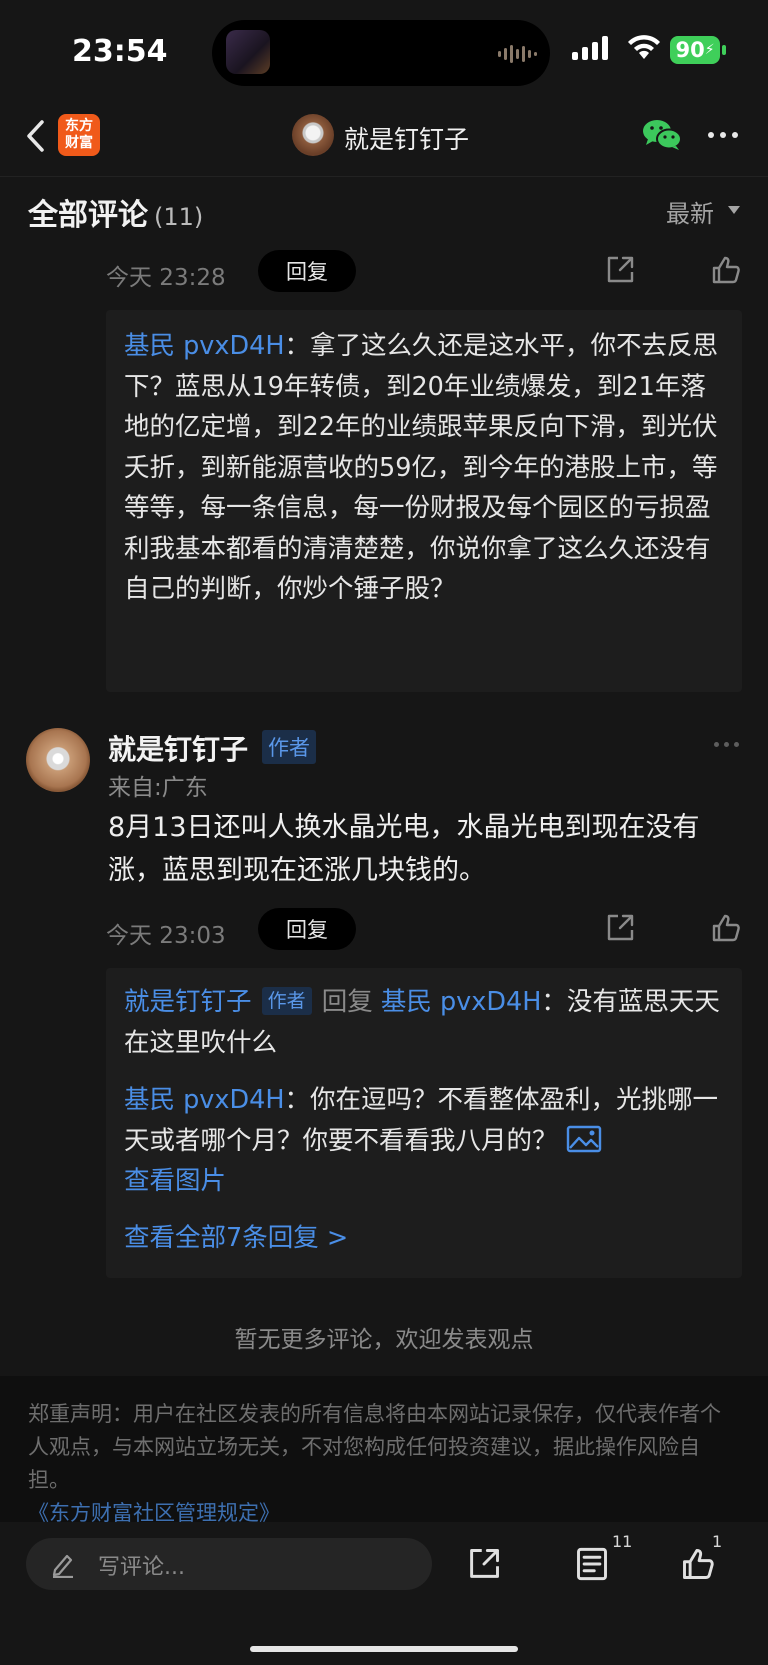  I want to click on commenter-name: 就是钉钉子, so click(178, 748).